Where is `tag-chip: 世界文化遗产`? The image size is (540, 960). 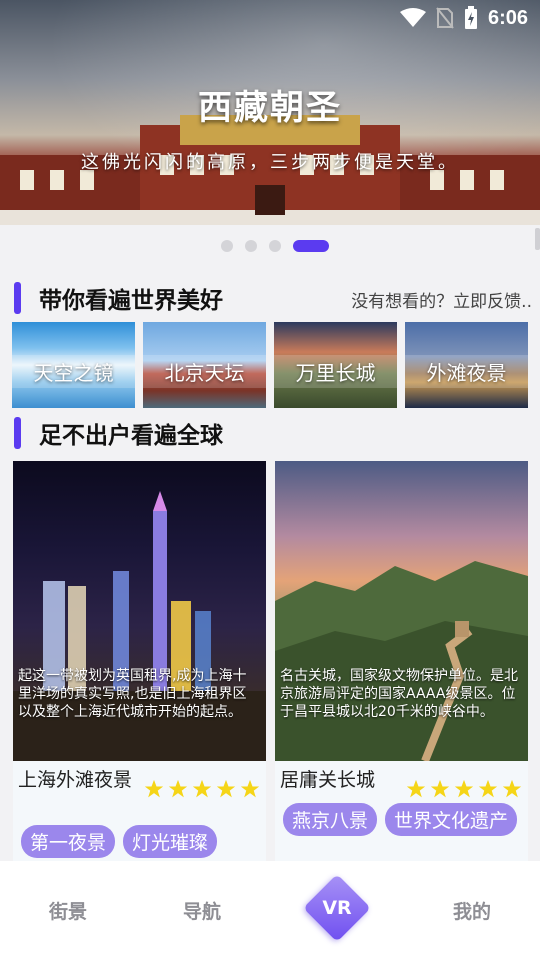 tag-chip: 世界文化遗产 is located at coordinates (451, 819).